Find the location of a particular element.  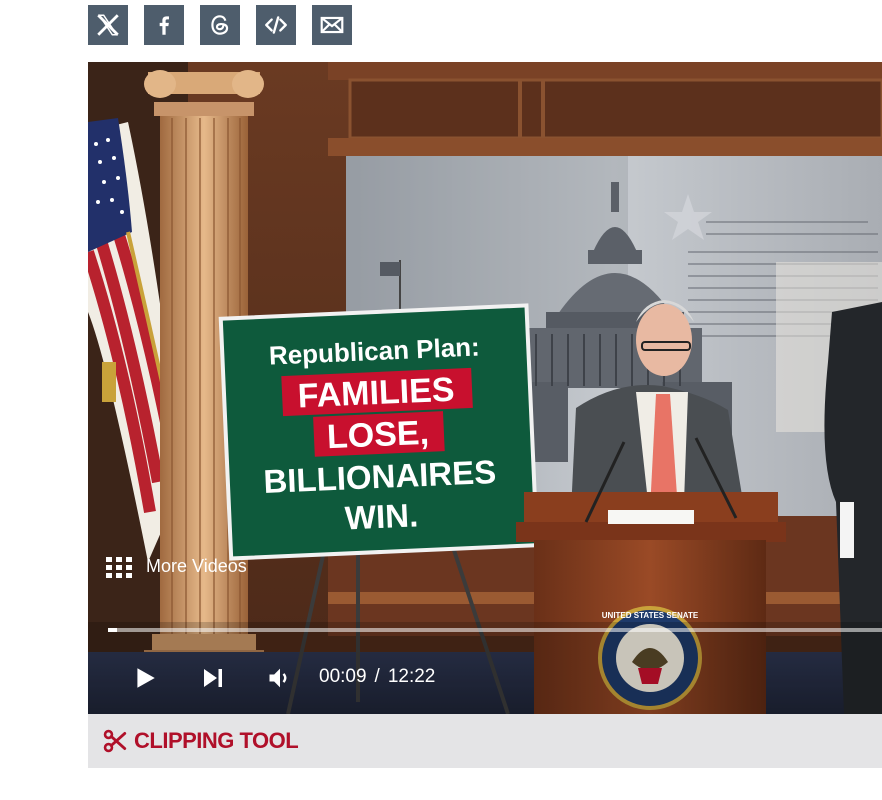

share-x-button is located at coordinates (108, 25).